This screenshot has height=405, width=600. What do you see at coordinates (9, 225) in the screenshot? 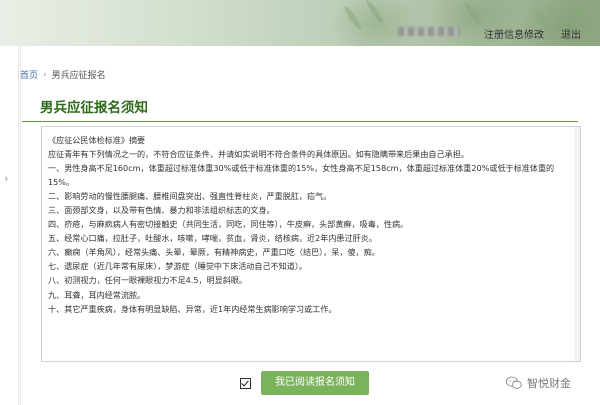
I see `left-side-panel: ›` at bounding box center [9, 225].